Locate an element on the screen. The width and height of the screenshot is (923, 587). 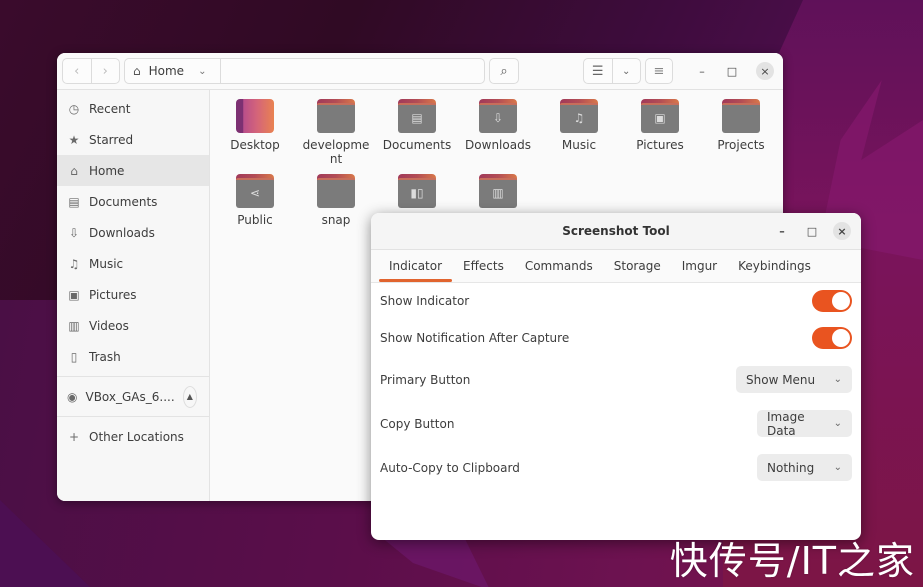
file-item: snap is located at coordinates (336, 197).